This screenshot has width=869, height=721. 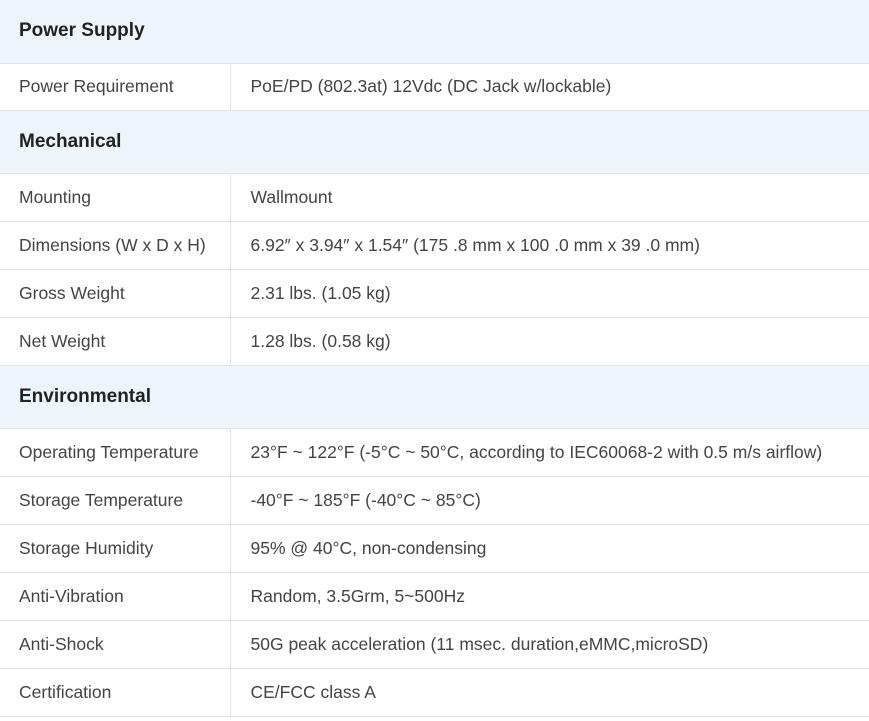 I want to click on spec-label: Mounting, so click(x=115, y=197).